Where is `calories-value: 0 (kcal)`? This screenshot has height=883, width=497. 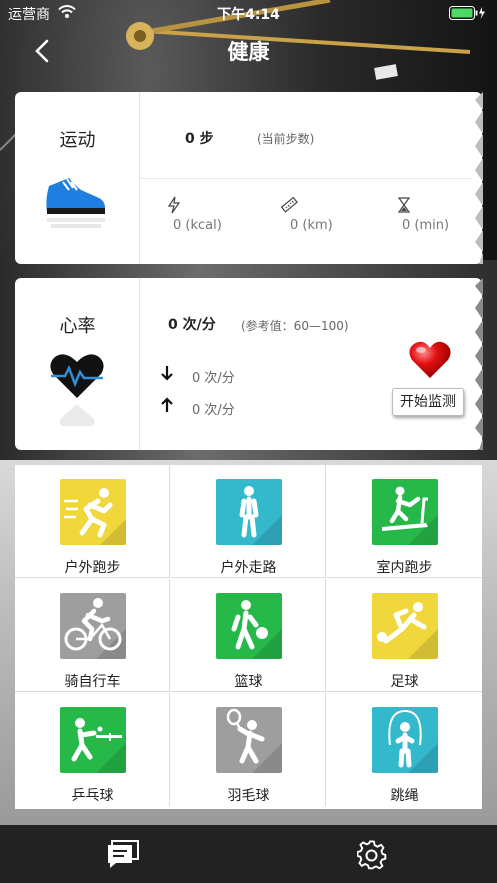
calories-value: 0 (kcal) is located at coordinates (197, 225).